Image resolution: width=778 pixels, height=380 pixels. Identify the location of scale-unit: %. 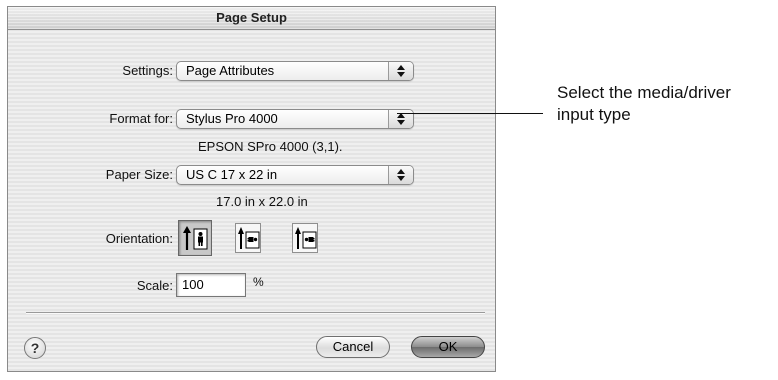
(258, 282).